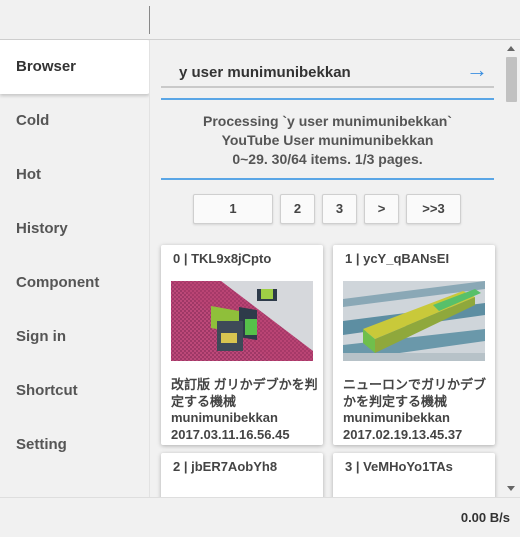 The width and height of the screenshot is (520, 537). Describe the element at coordinates (233, 209) in the screenshot. I see `page-button-1: 1` at that location.